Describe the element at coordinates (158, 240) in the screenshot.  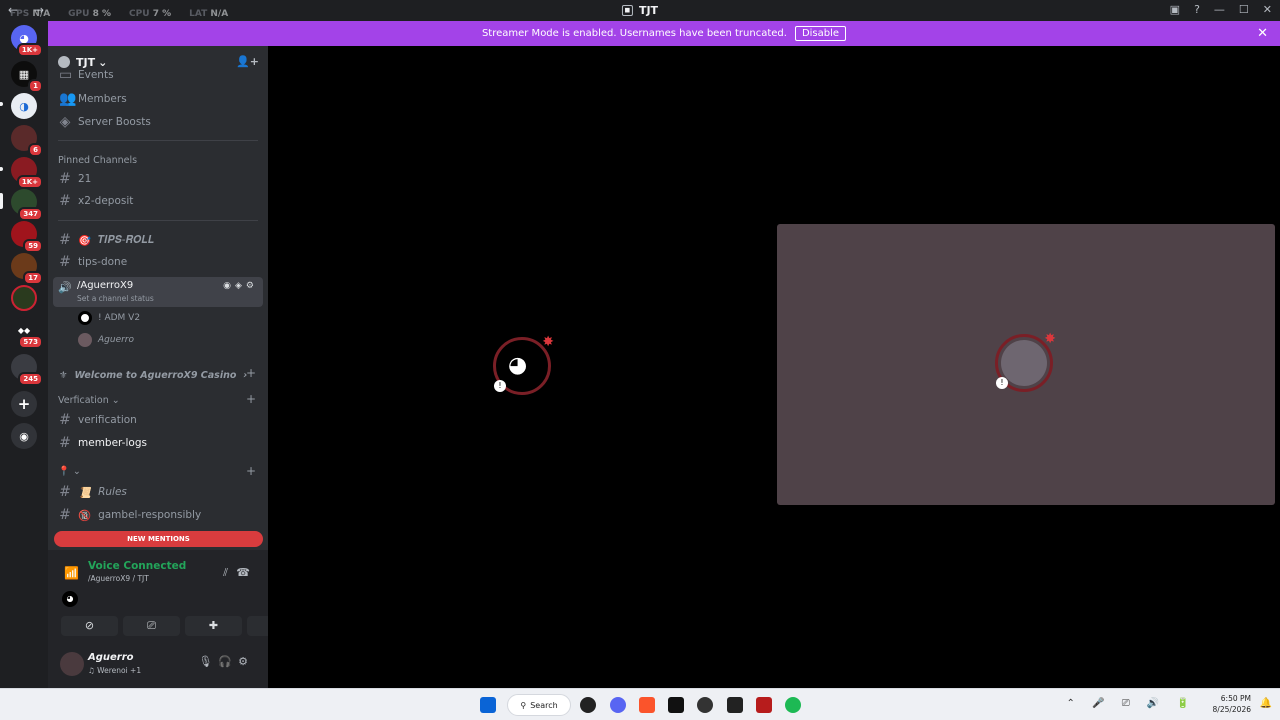
I see `channel-tips-roll: # 🎯 𝑻𝑰𝑷𝑺-𝑹𝑶𝑳𝑳` at that location.